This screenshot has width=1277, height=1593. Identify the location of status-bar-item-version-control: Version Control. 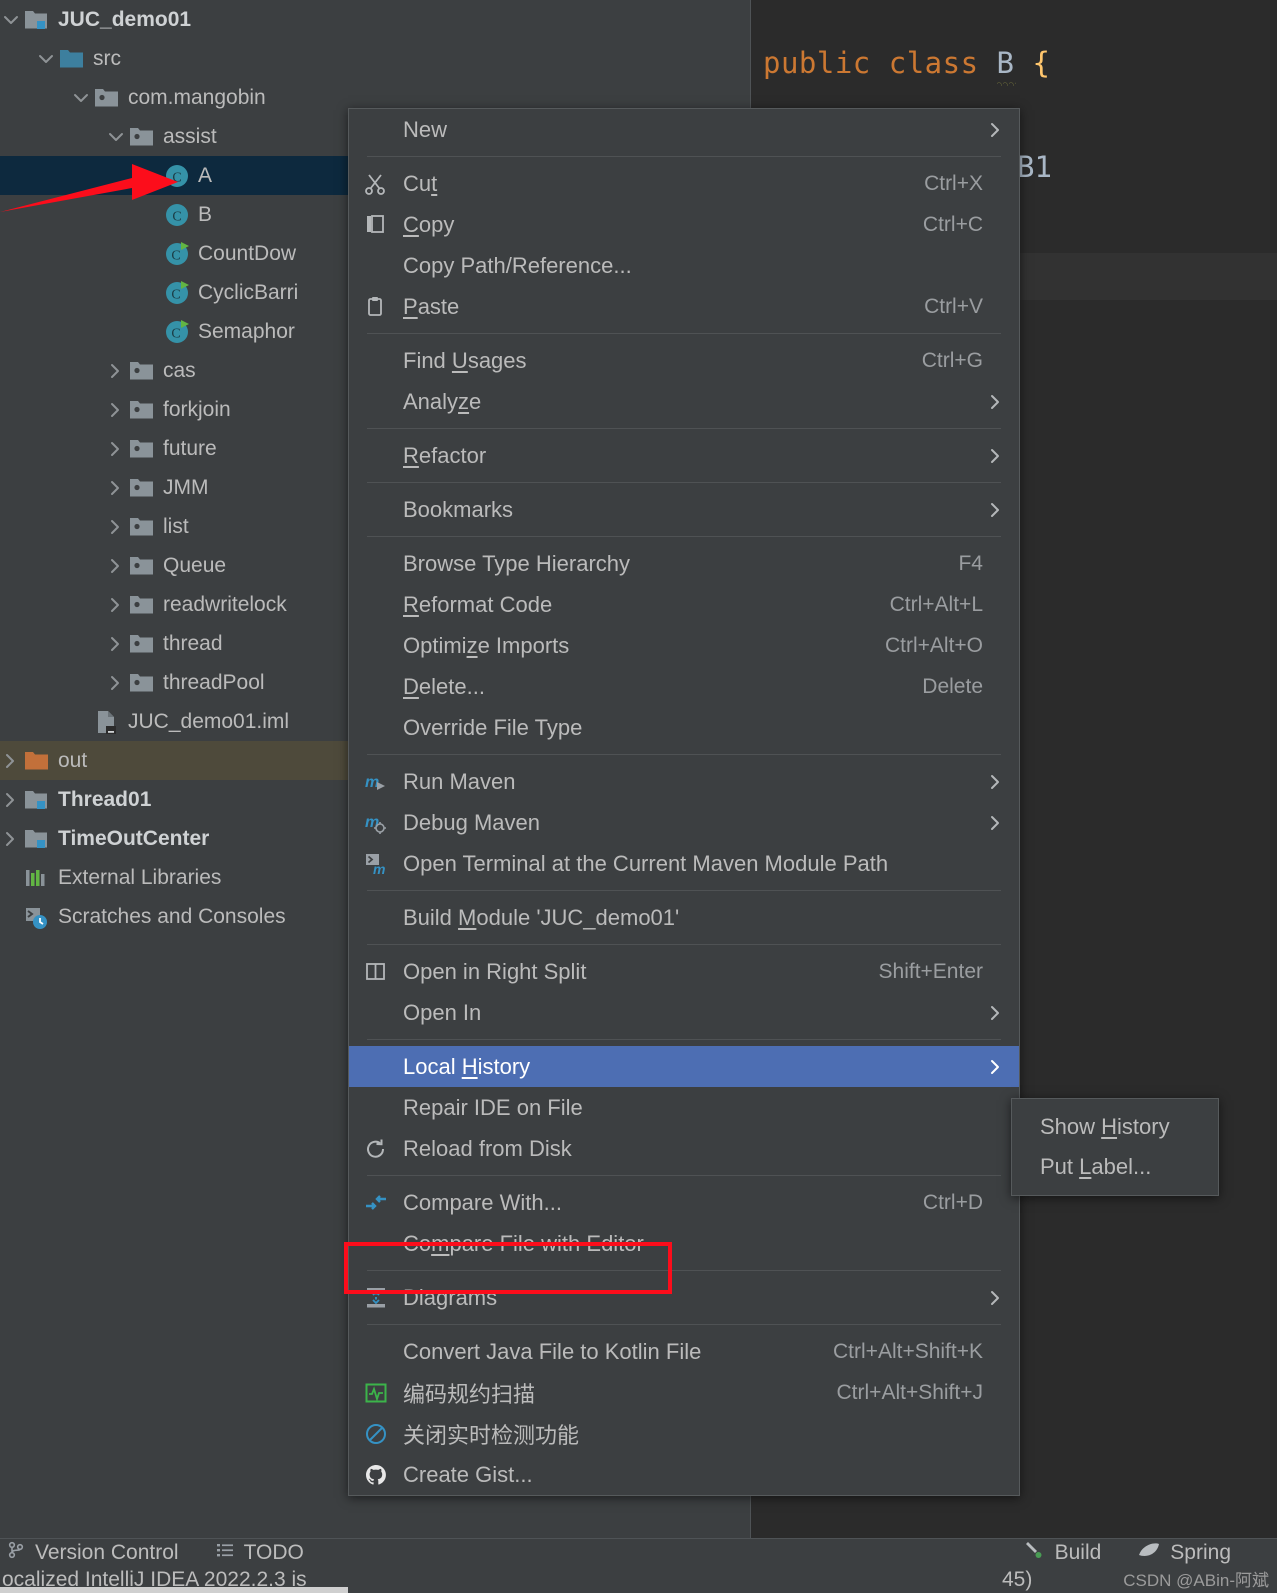
(92, 1553).